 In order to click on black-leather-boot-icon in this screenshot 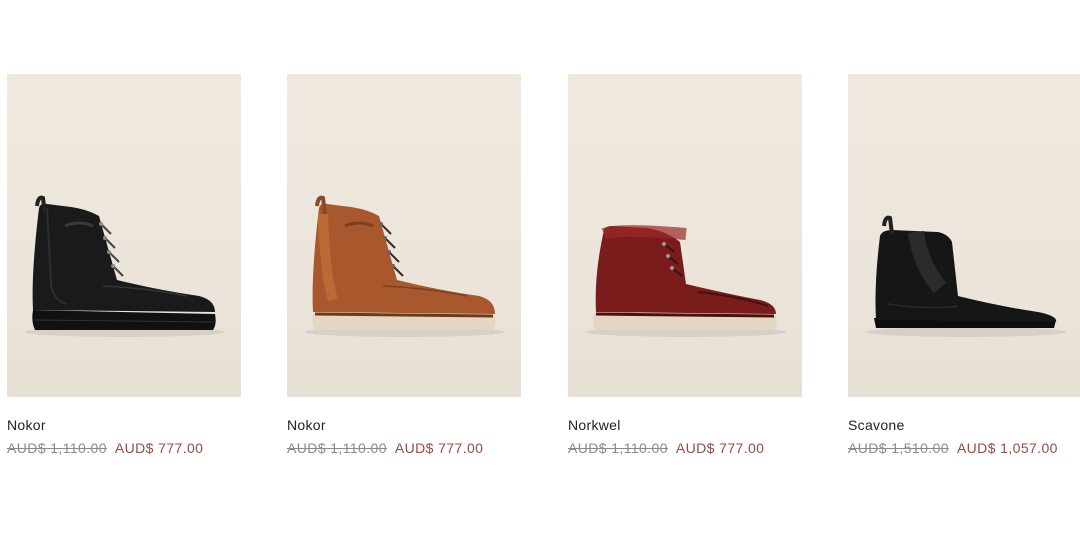, I will do `click(125, 266)`.